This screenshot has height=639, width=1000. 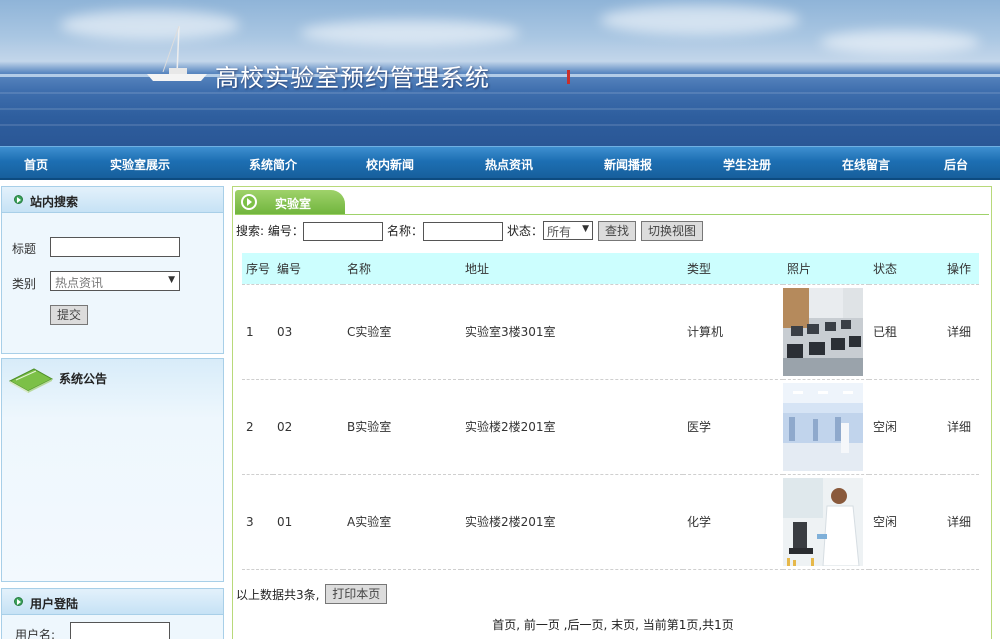 I want to click on status-select-value: 所有, so click(x=559, y=232).